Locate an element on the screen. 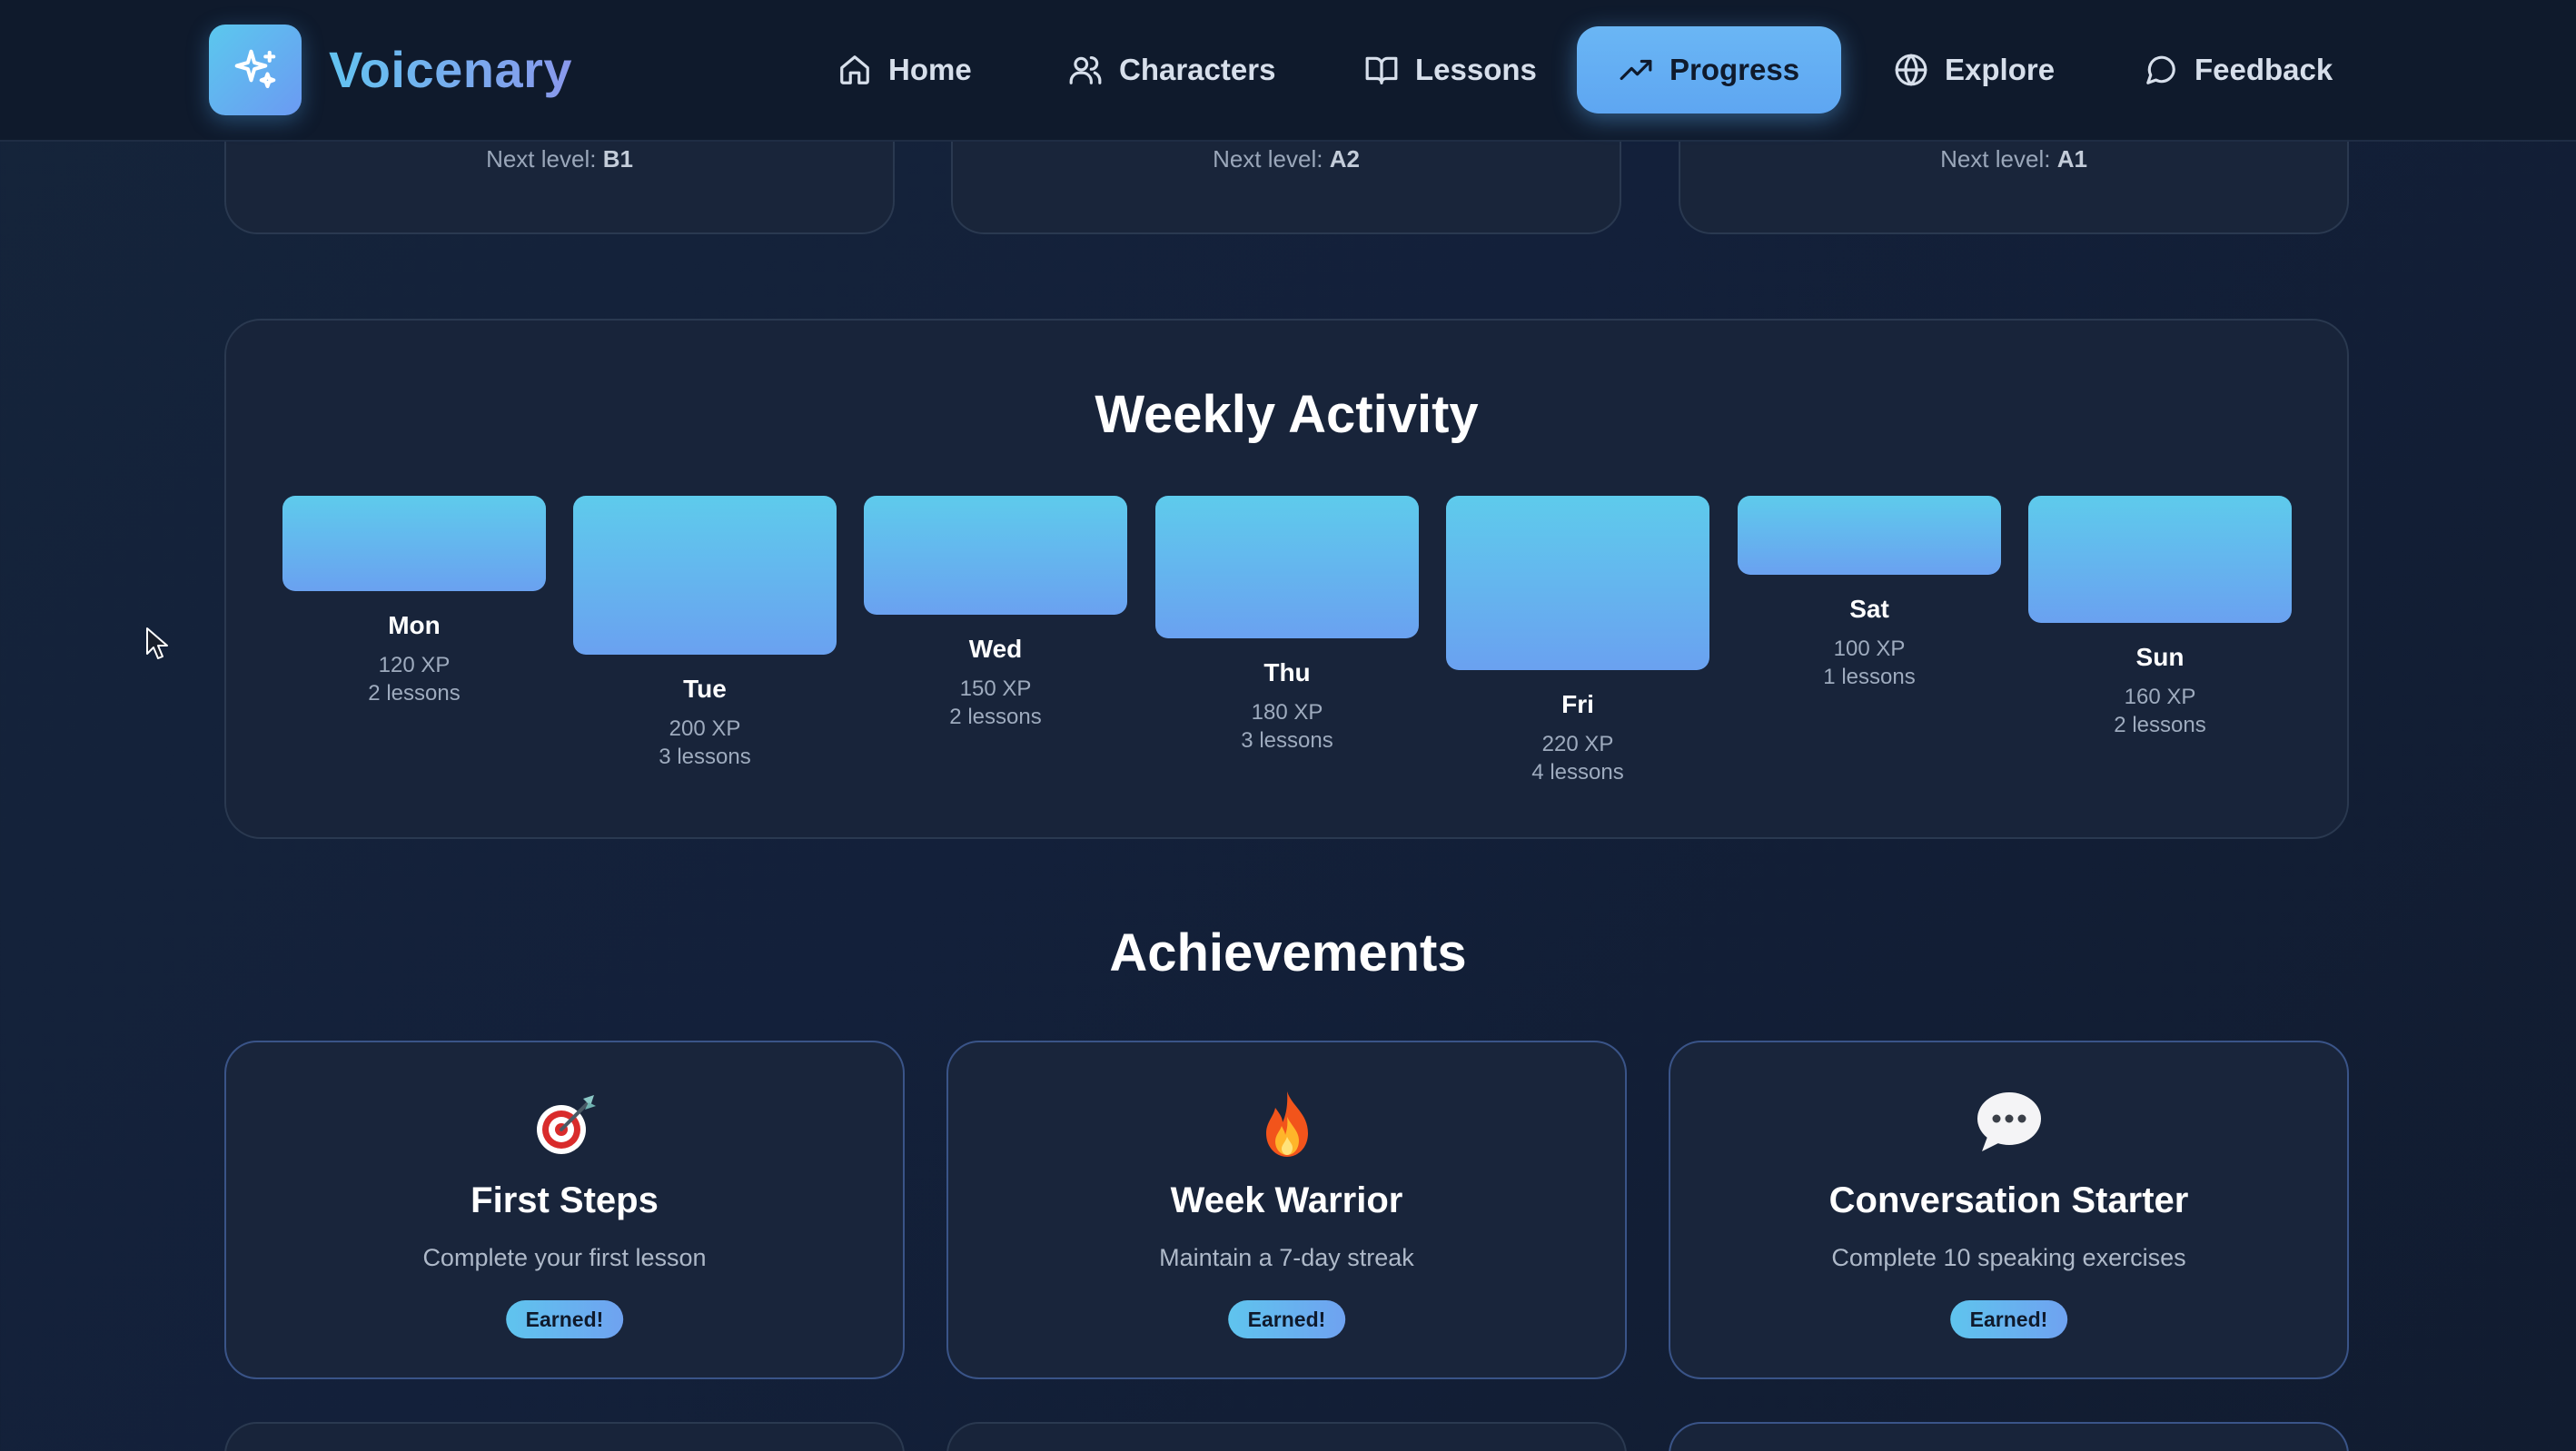  day-name: Tue is located at coordinates (705, 689).